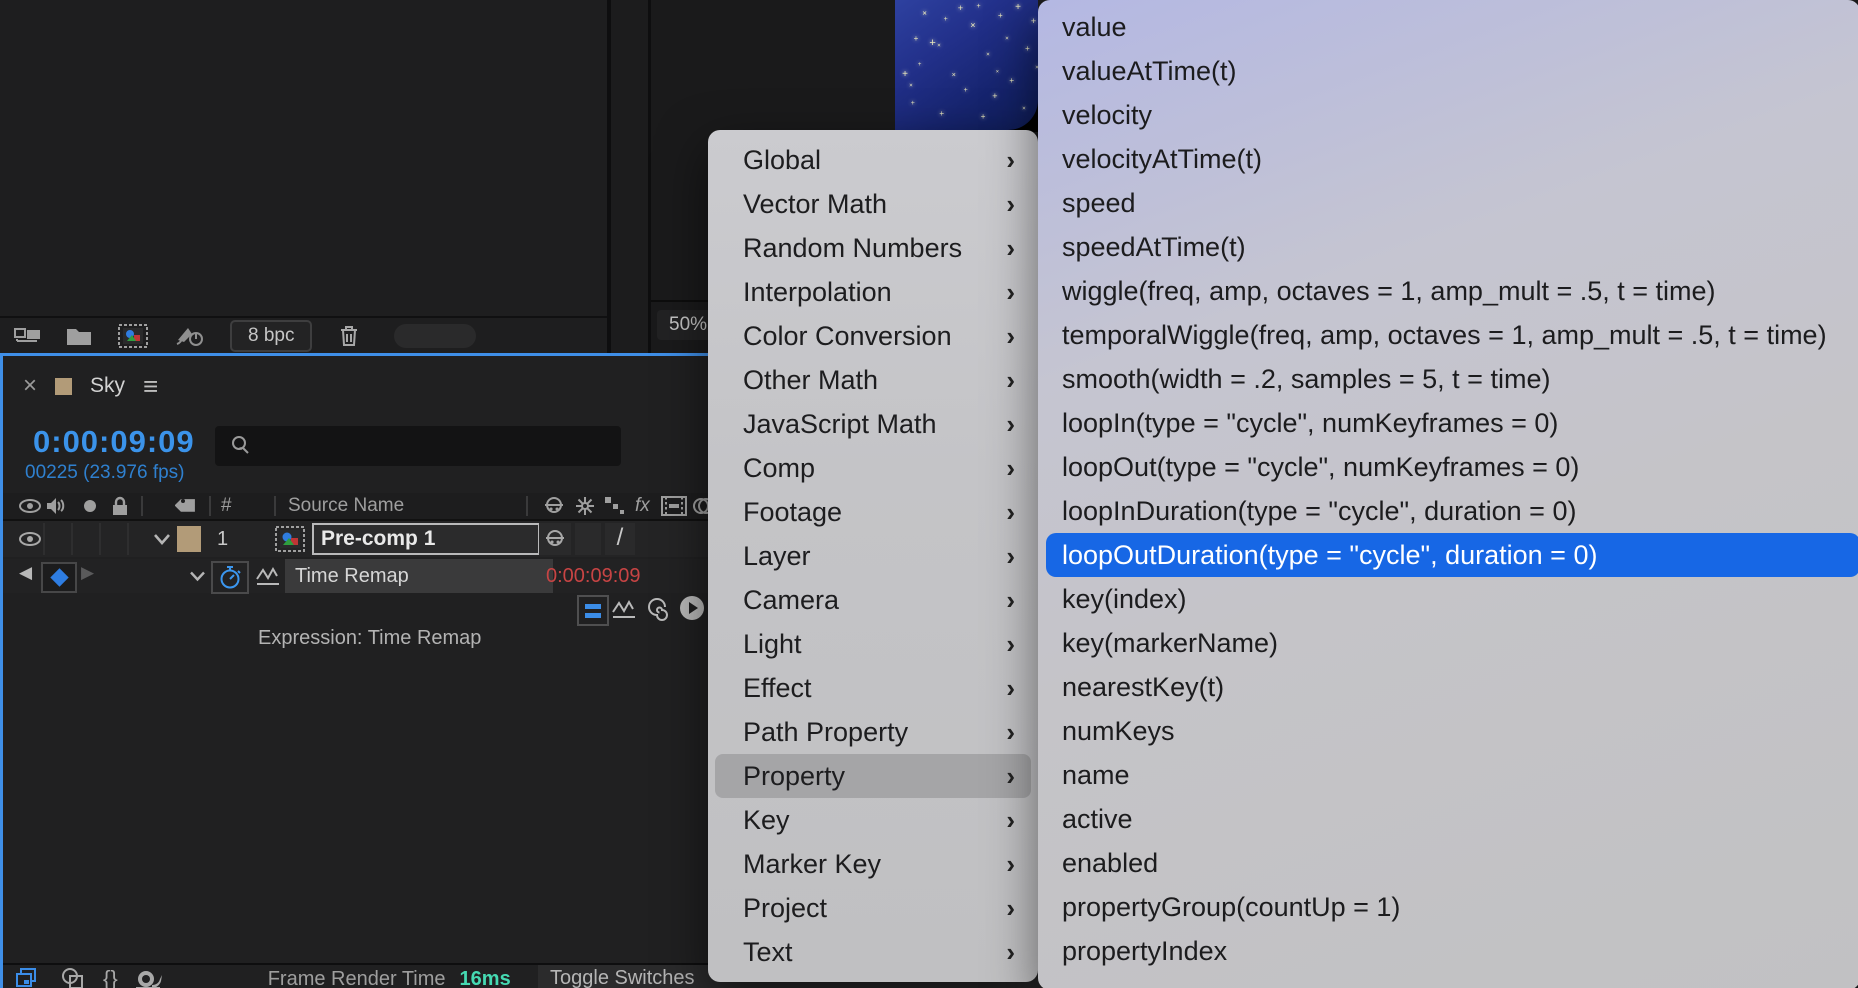  What do you see at coordinates (1448, 203) in the screenshot?
I see `submenu-item-speed: speed` at bounding box center [1448, 203].